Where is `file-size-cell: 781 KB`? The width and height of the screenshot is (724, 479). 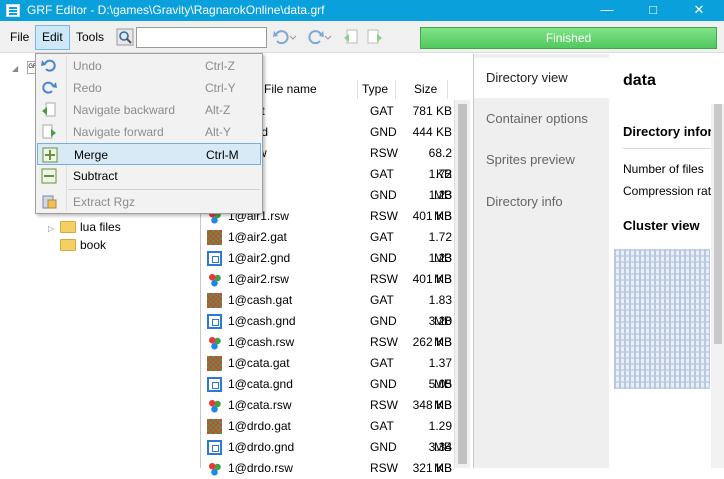
file-size-cell: 781 KB is located at coordinates (432, 111).